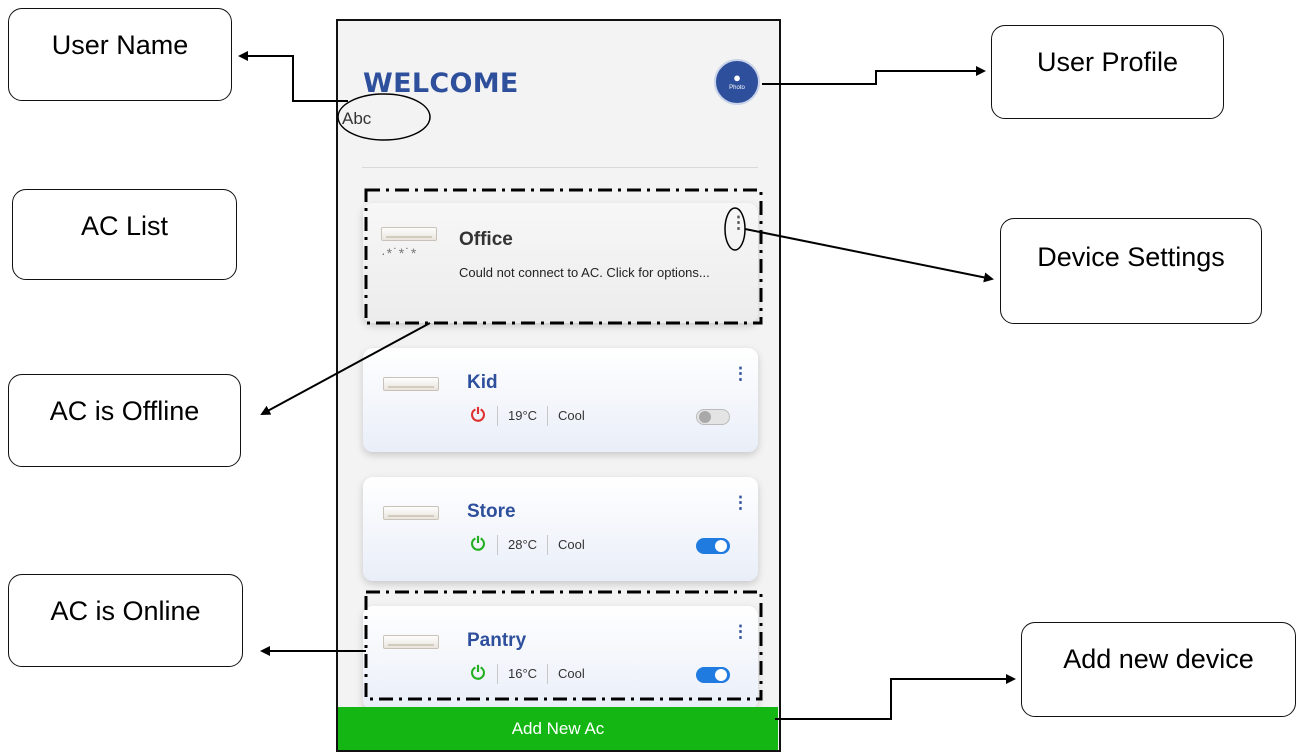 The height and width of the screenshot is (752, 1298). I want to click on connector-user-name, so click(293, 76).